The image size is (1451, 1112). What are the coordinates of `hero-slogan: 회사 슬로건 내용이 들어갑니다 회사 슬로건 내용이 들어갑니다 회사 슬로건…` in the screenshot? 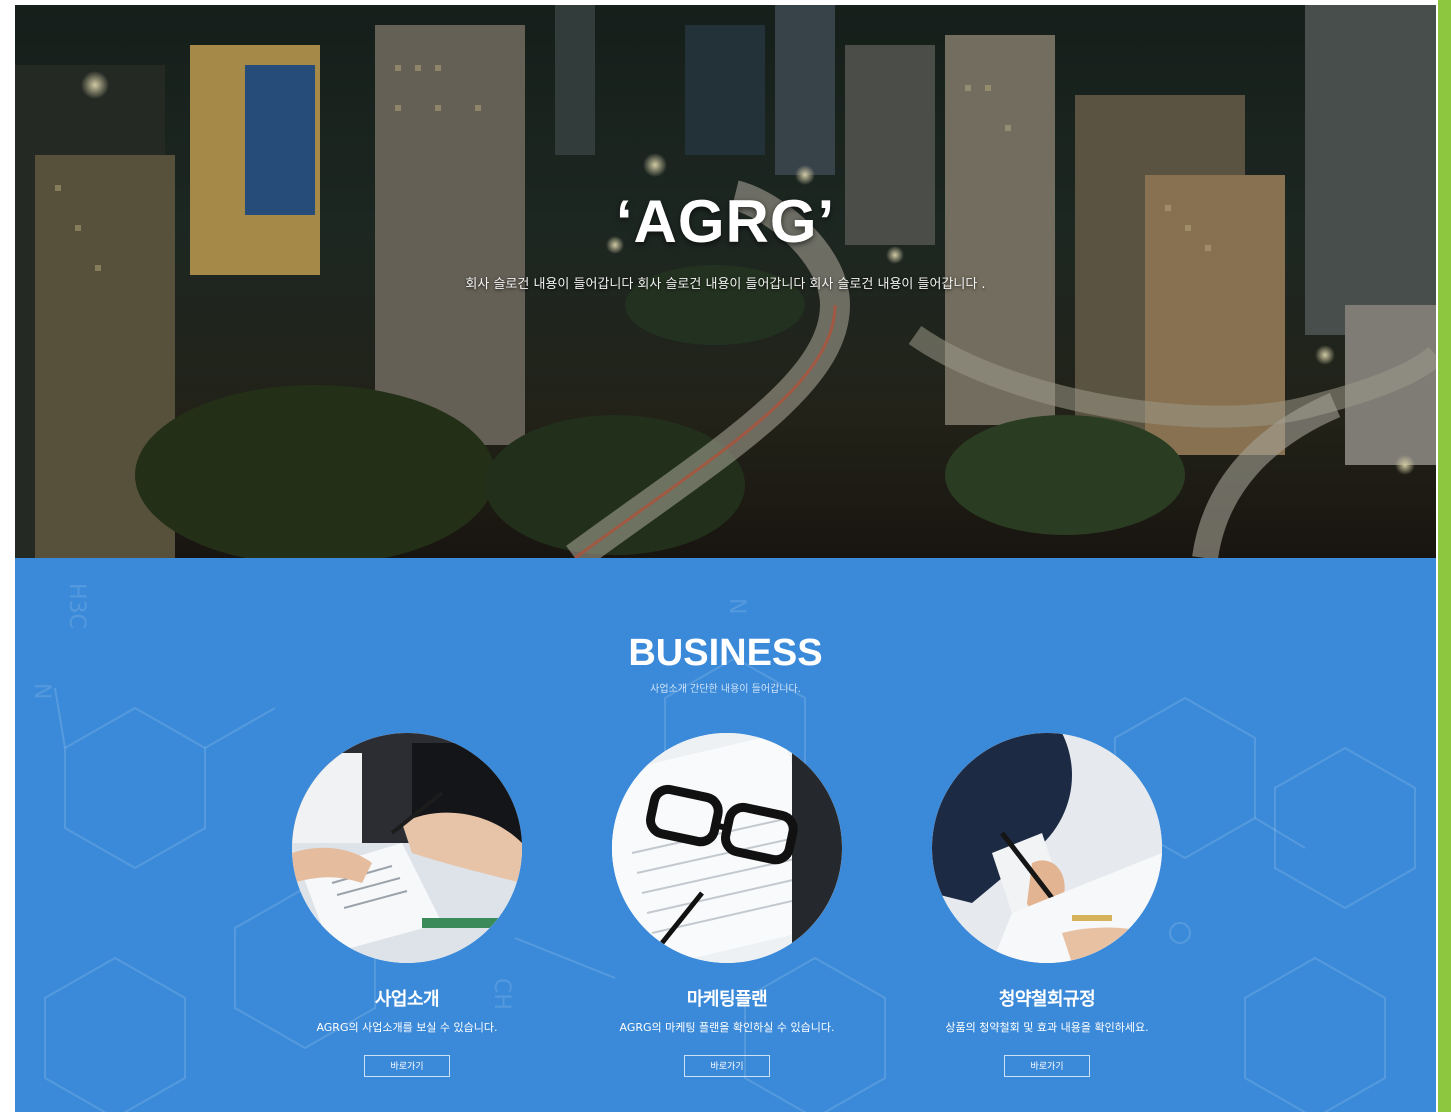 It's located at (725, 284).